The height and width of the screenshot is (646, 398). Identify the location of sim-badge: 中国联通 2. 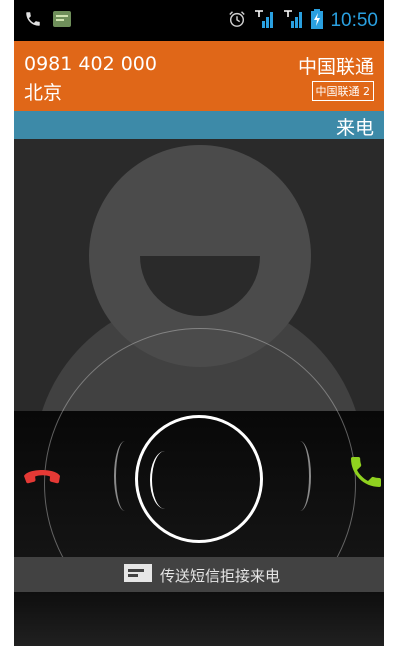
(342, 91).